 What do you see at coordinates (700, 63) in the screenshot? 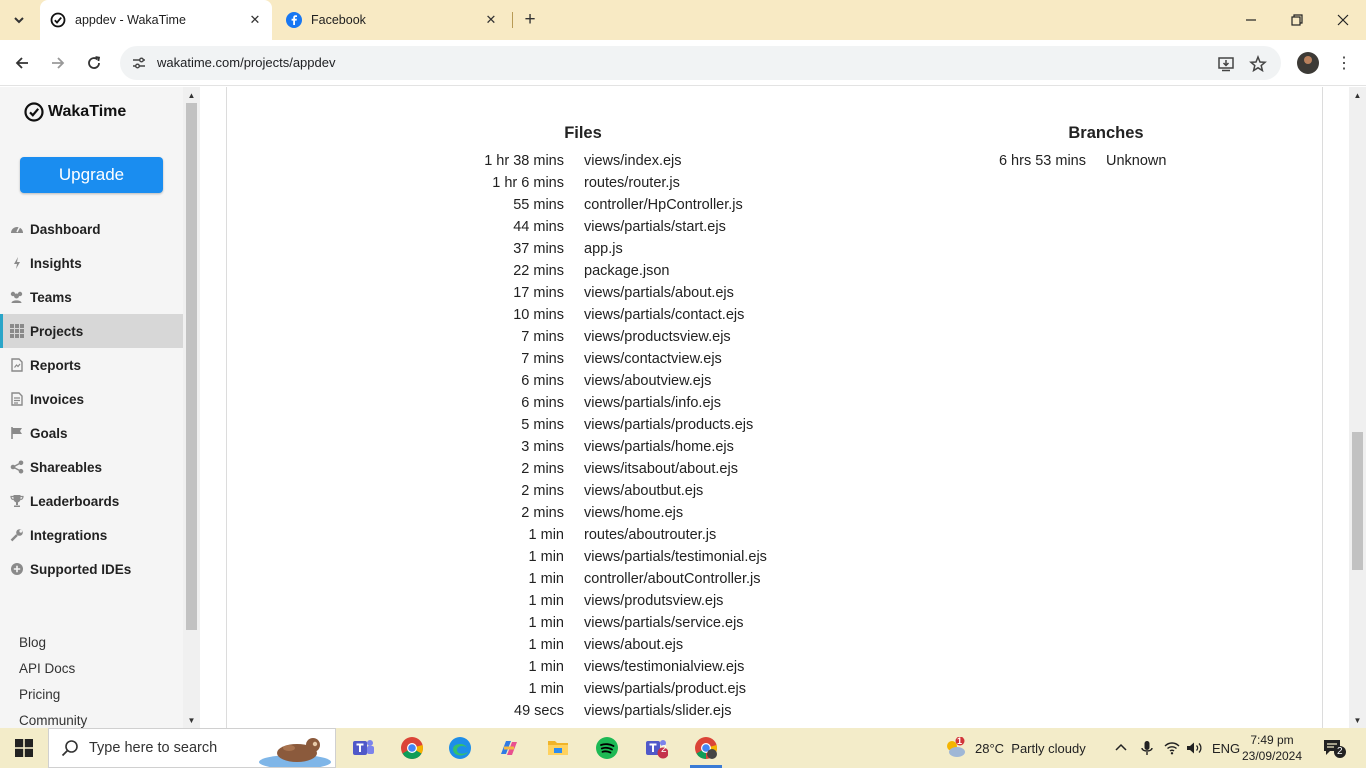
I see `omnibox: wakatime.com/projects/appdev` at bounding box center [700, 63].